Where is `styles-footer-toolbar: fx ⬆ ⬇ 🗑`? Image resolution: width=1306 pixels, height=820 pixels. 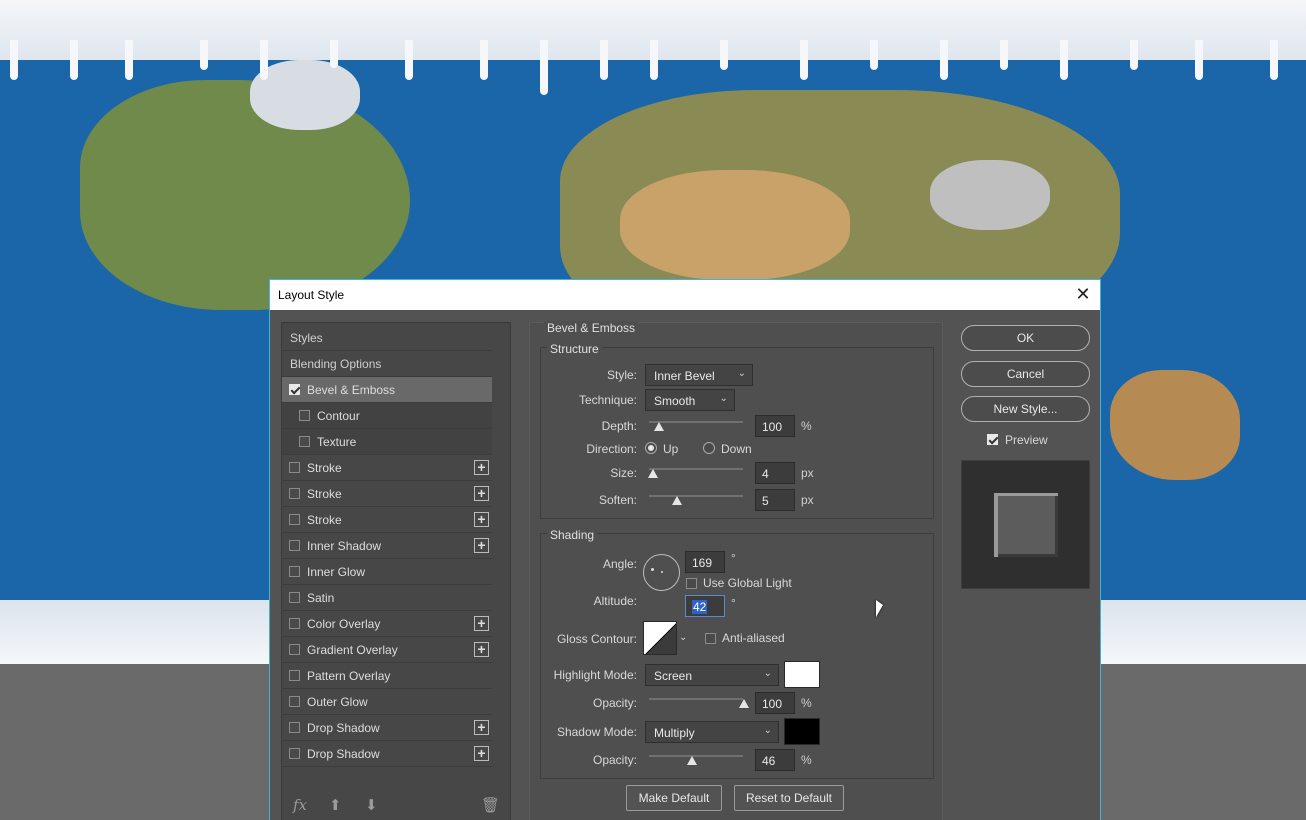 styles-footer-toolbar: fx ⬆ ⬇ 🗑 is located at coordinates (396, 805).